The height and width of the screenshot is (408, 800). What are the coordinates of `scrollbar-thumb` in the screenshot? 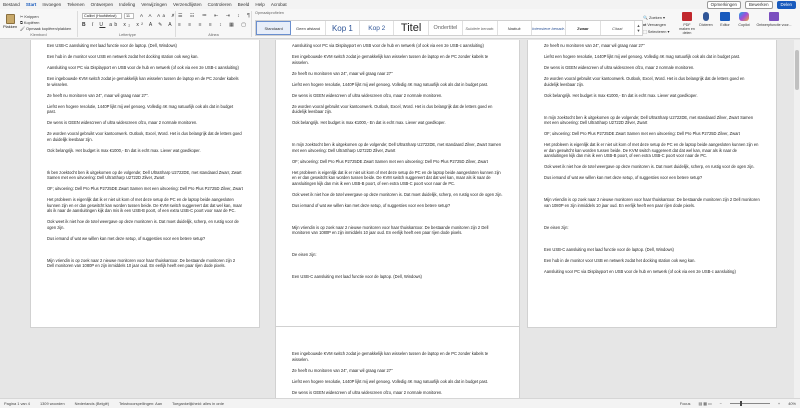 It's located at (797, 70).